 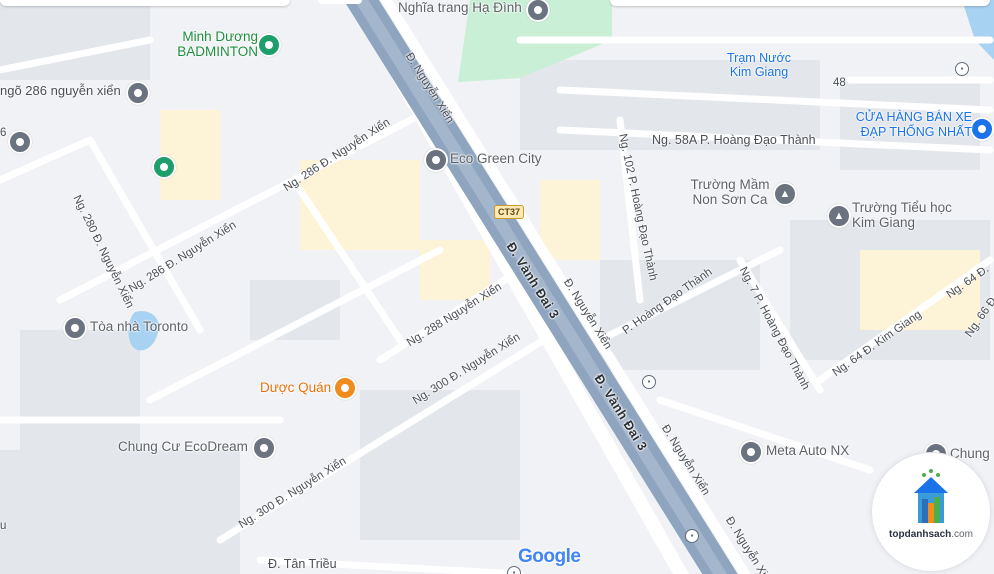 What do you see at coordinates (183, 446) in the screenshot?
I see `poi-chung-cu: Chung Cư EcoDream` at bounding box center [183, 446].